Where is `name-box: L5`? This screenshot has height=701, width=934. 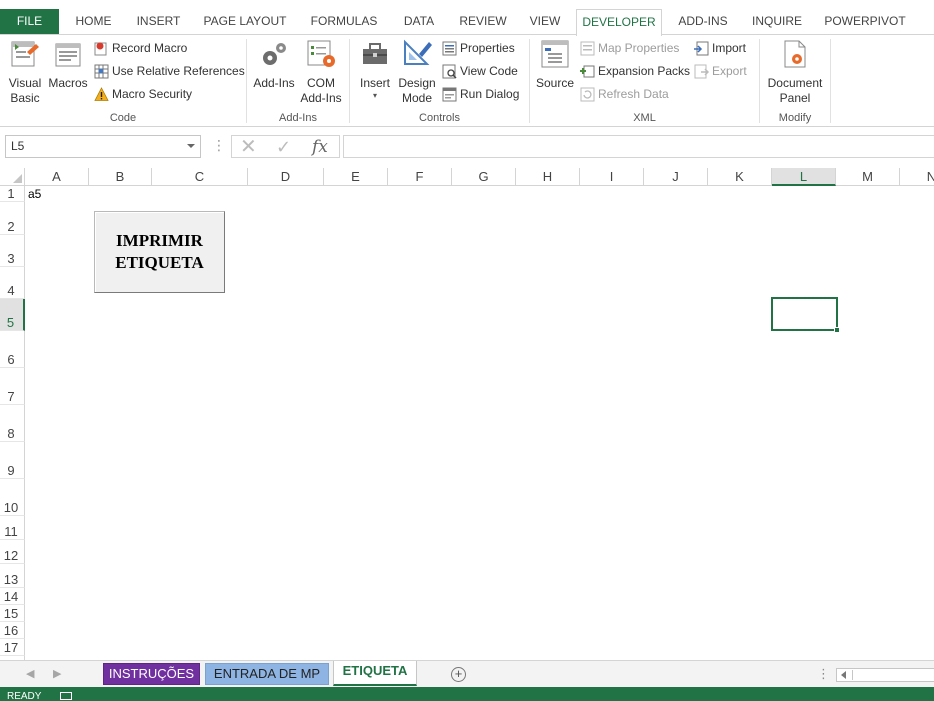 name-box: L5 is located at coordinates (103, 146).